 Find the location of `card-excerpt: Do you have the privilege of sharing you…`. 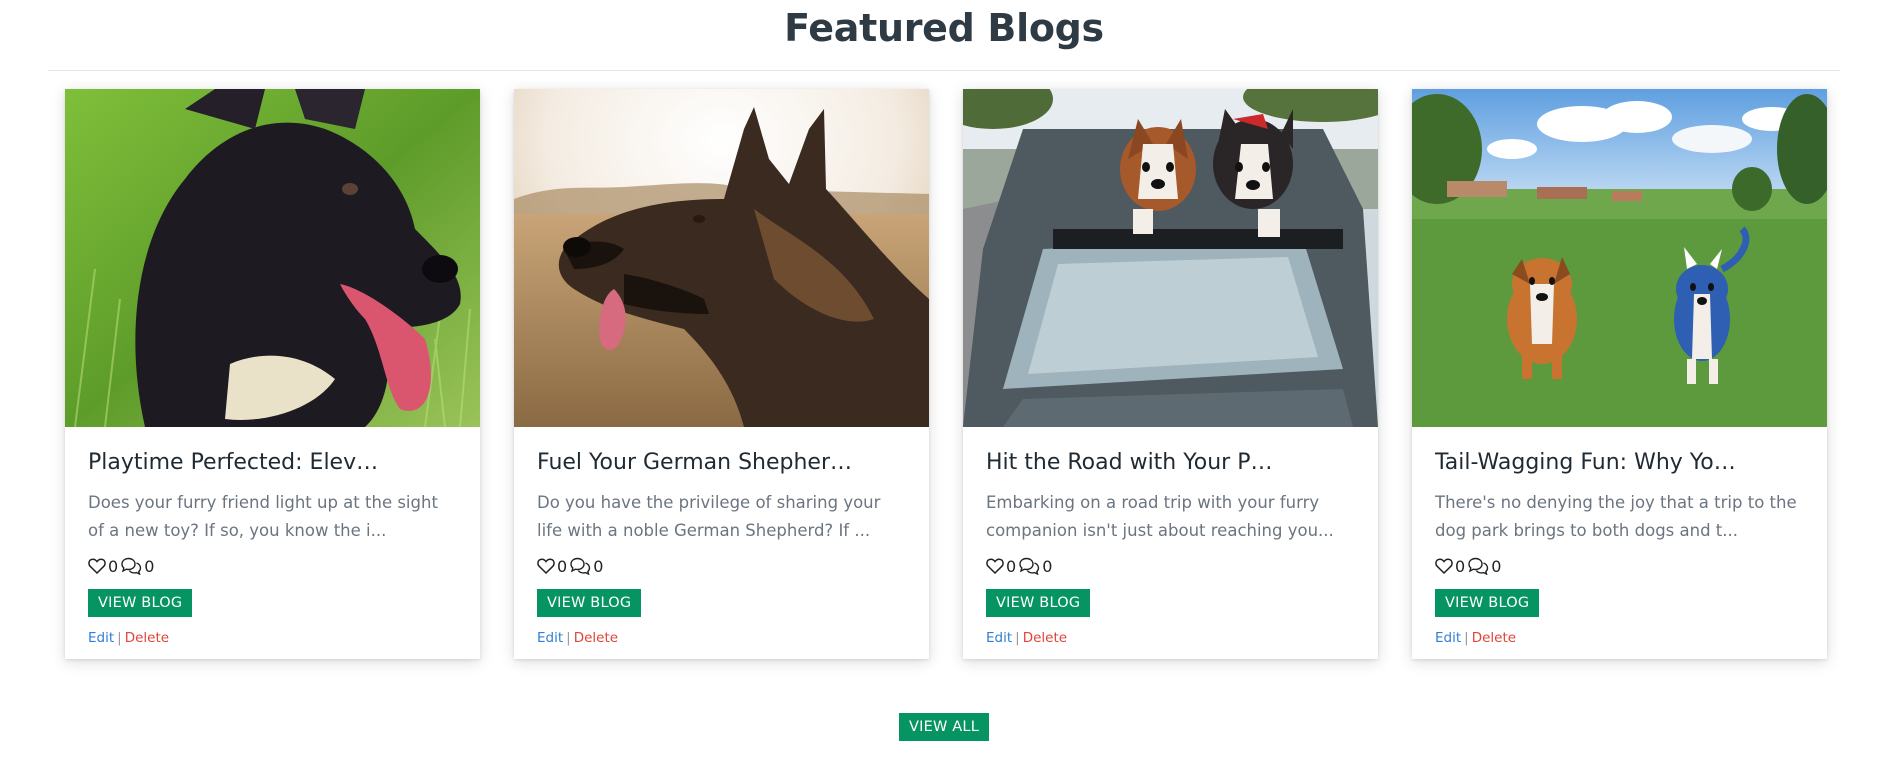

card-excerpt: Do you have the privilege of sharing you… is located at coordinates (709, 516).